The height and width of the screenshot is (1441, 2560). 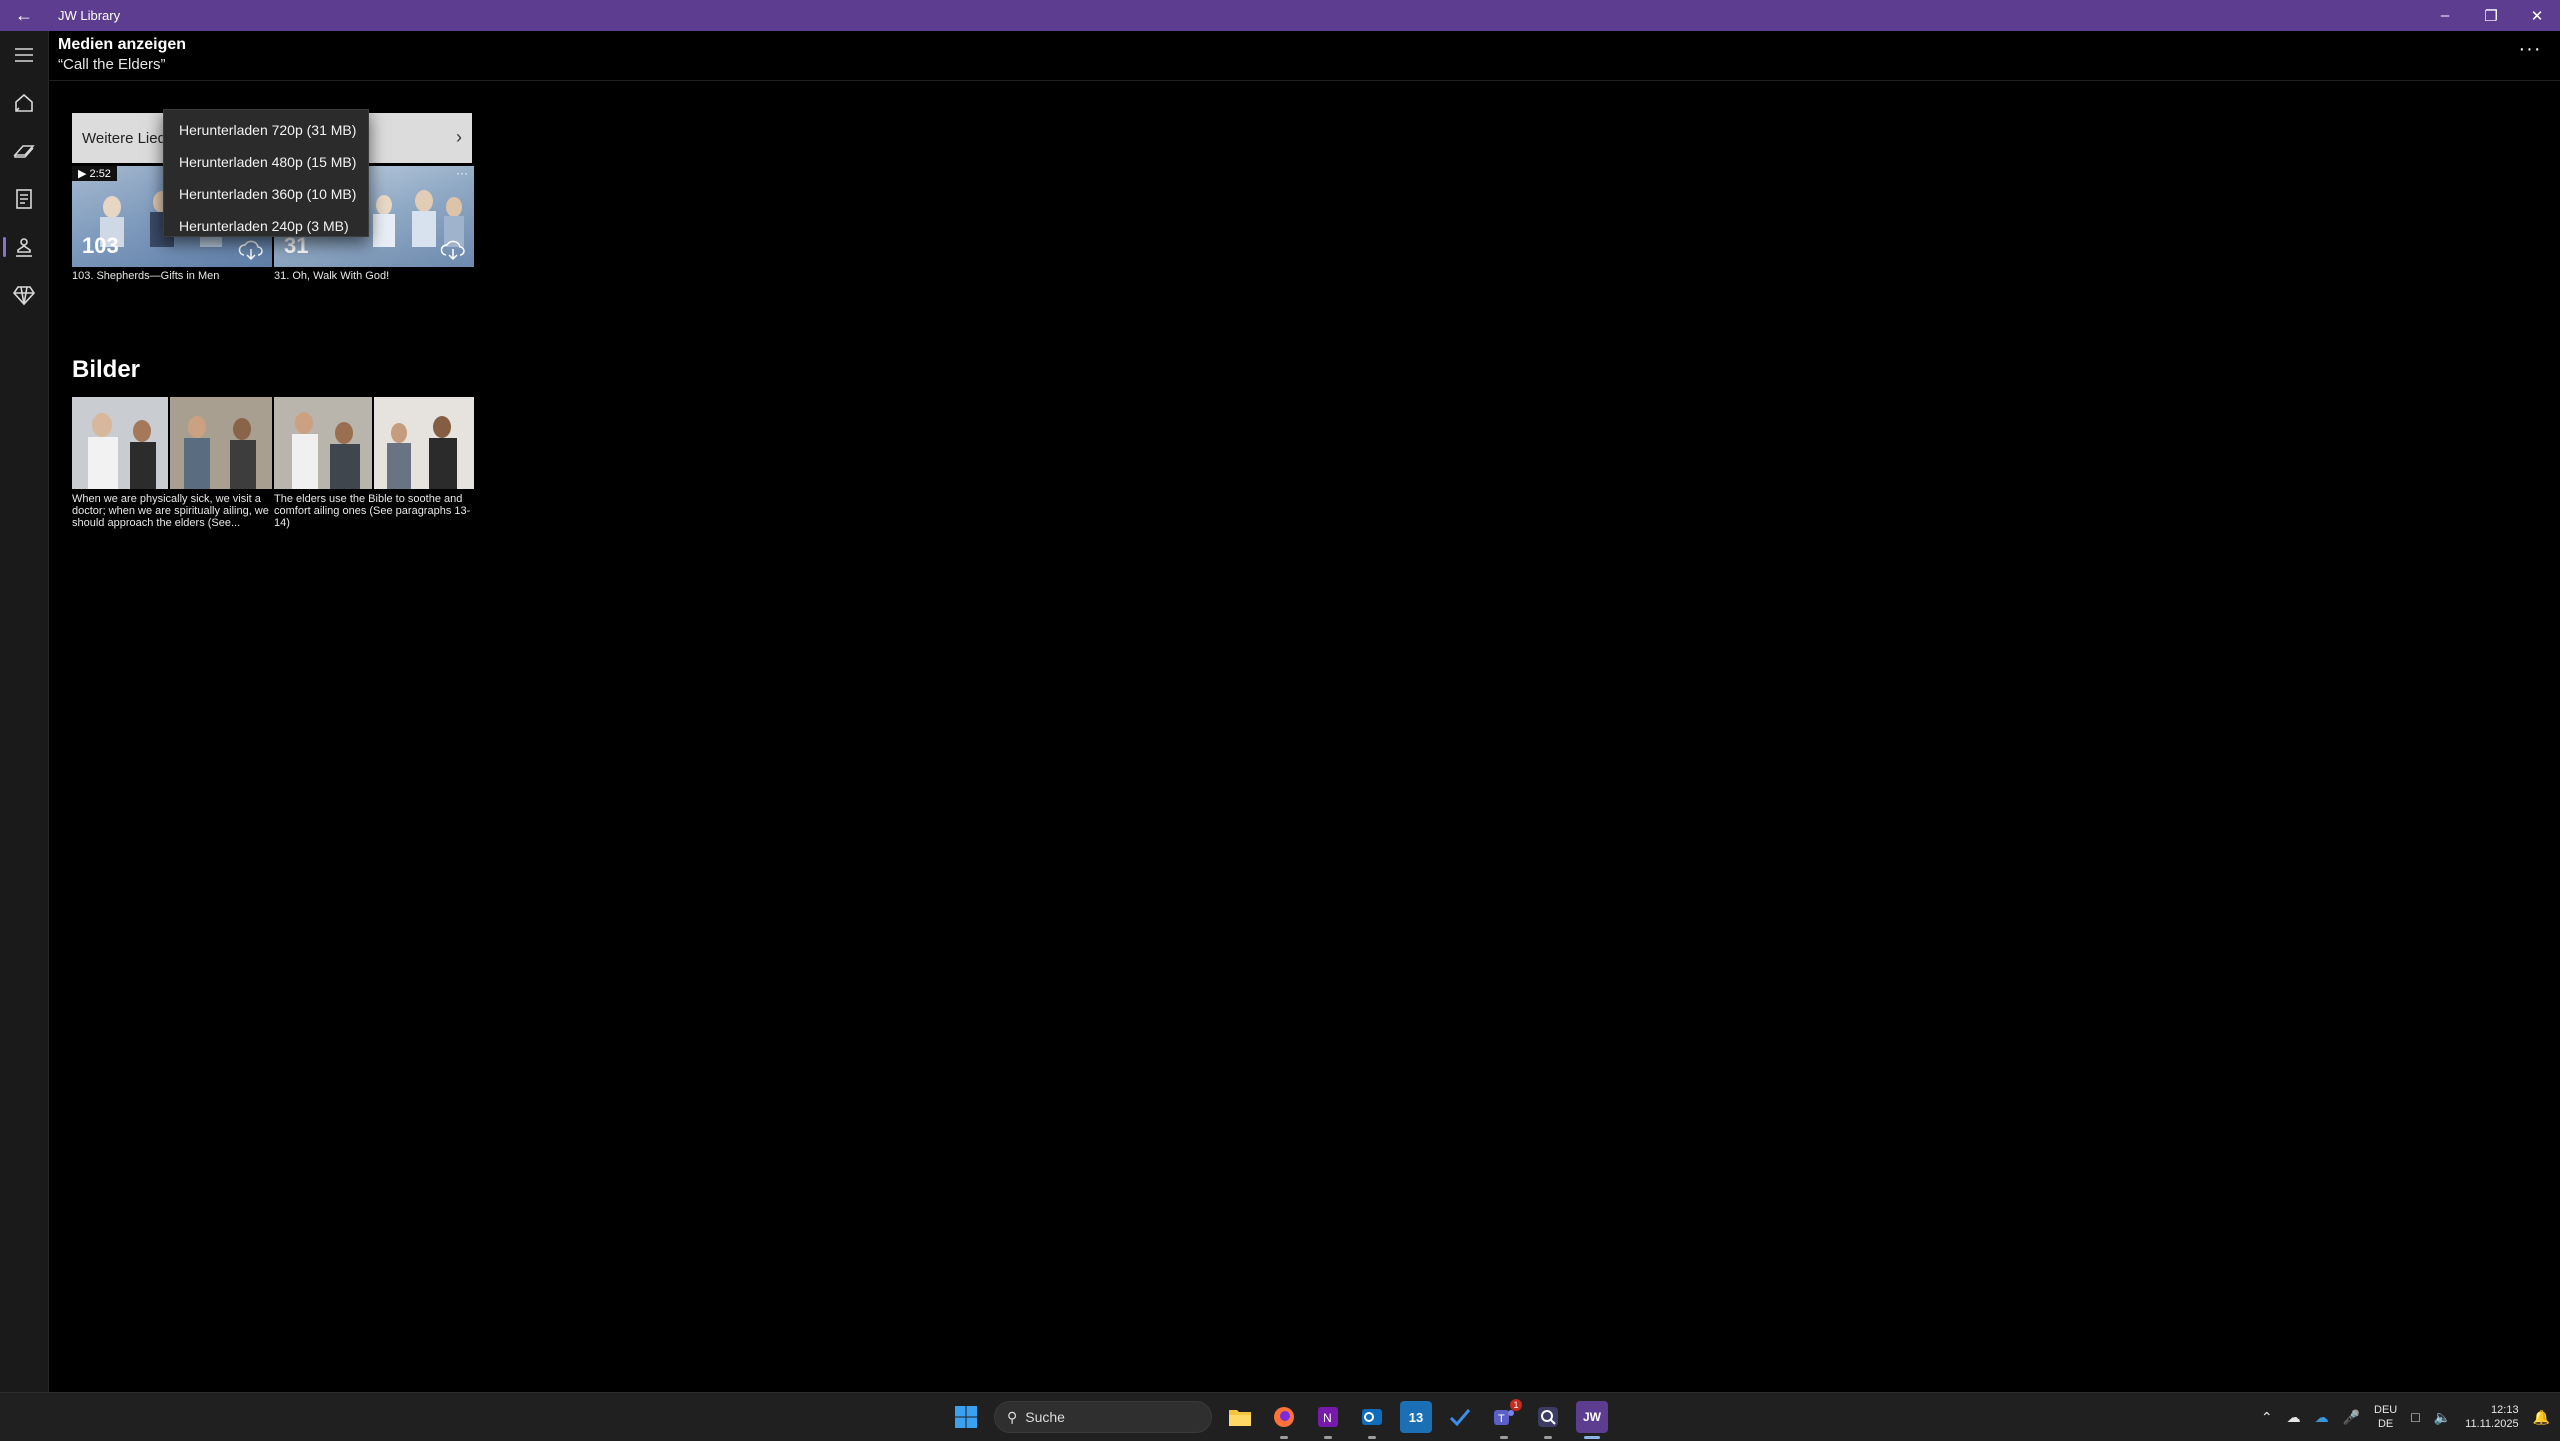 I want to click on bible-icon, so click(x=24, y=151).